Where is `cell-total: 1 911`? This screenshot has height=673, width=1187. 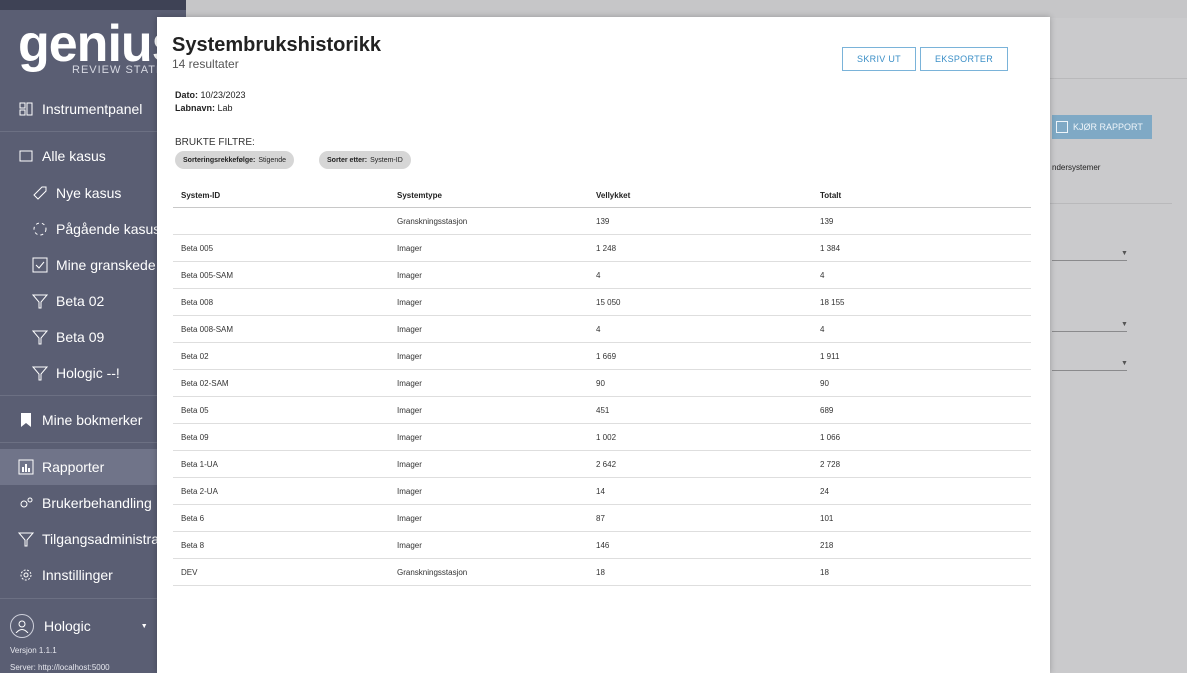 cell-total: 1 911 is located at coordinates (921, 356).